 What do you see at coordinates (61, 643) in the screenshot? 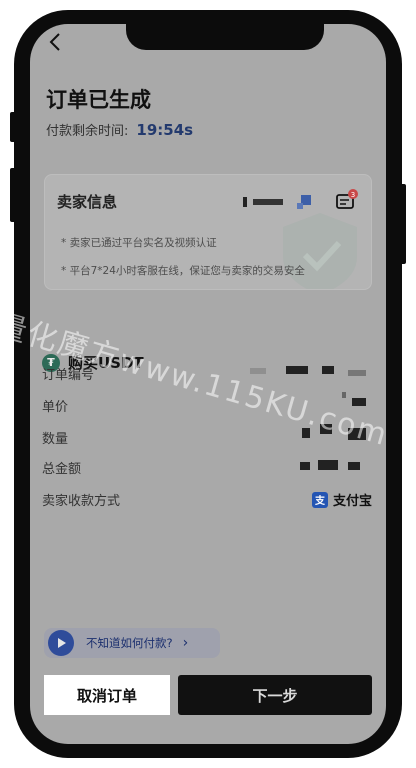
I see `play-icon` at bounding box center [61, 643].